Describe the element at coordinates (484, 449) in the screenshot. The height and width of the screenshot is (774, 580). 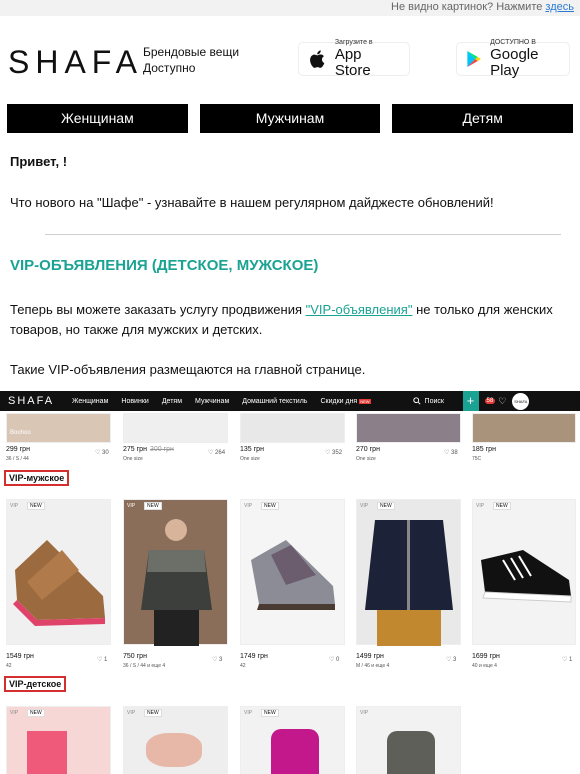
I see `product-price: 185 грн` at that location.